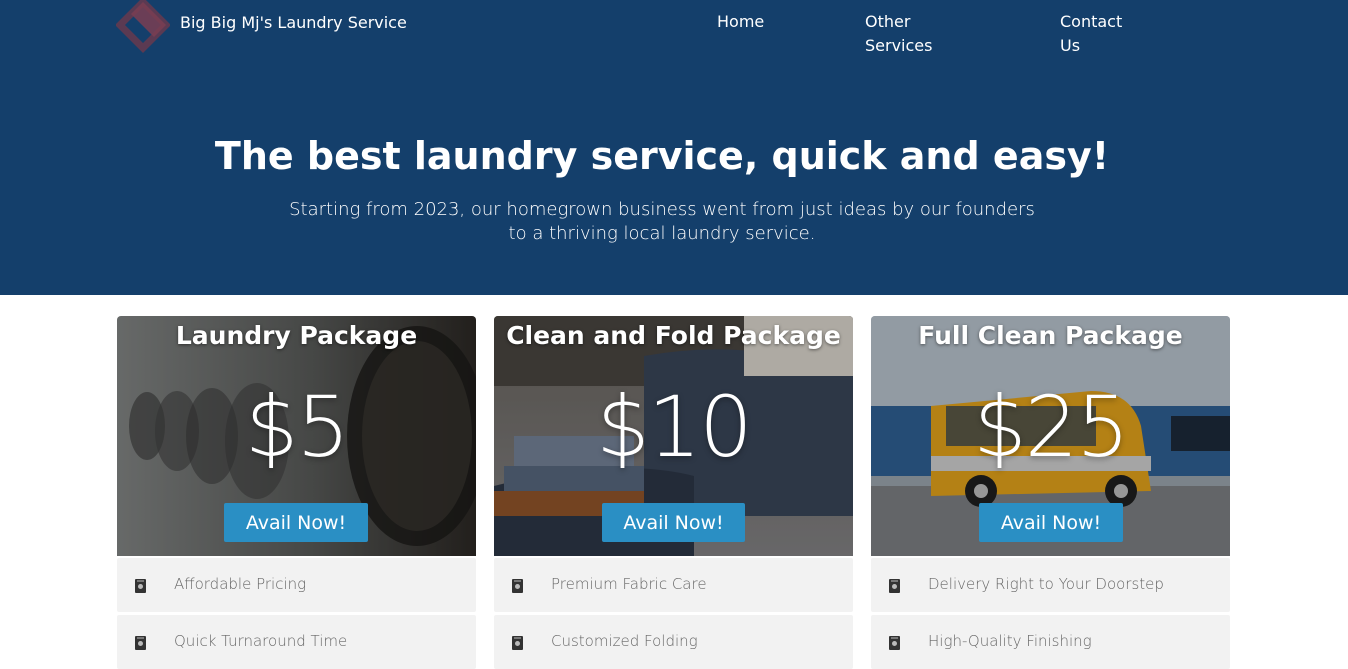  I want to click on feature-label: Delivery Right to Your Doorstep, so click(1046, 584).